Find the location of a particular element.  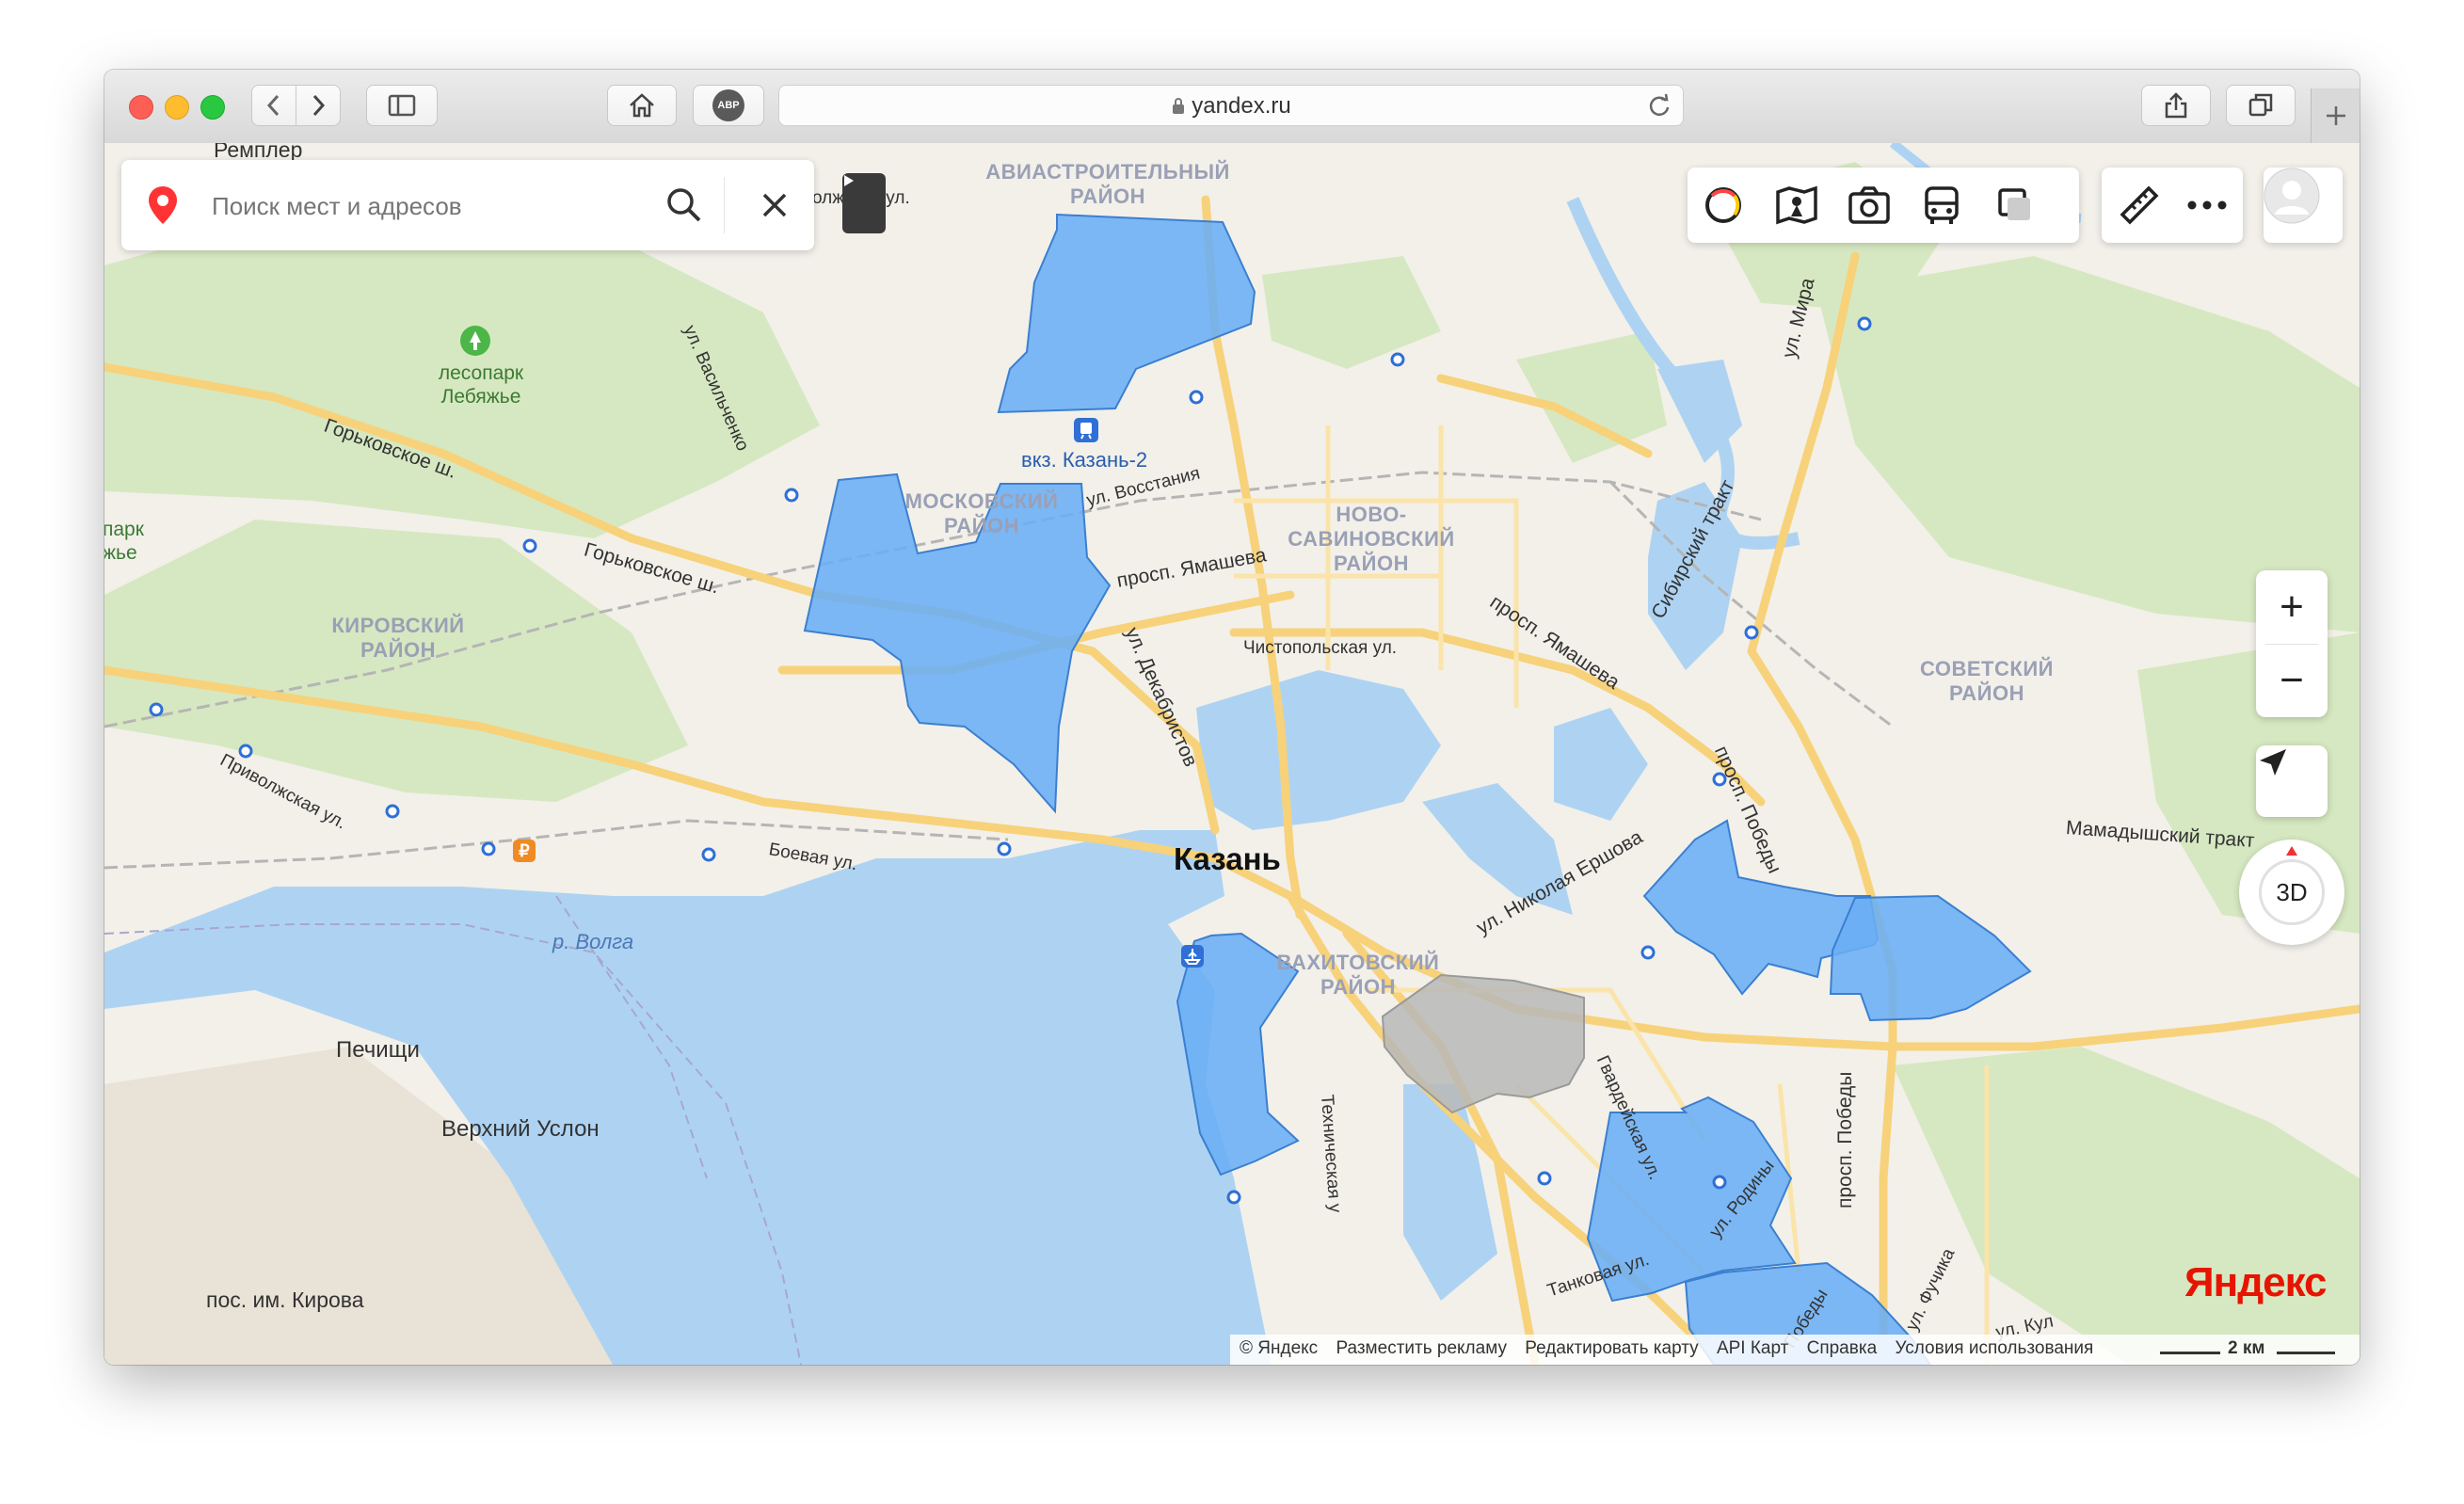

tools-toolbar is located at coordinates (2172, 205).